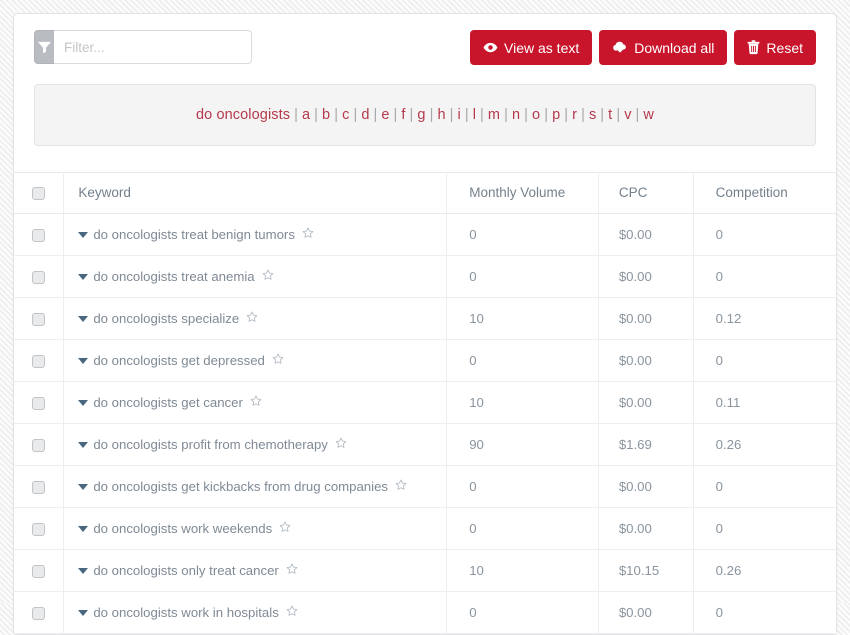 This screenshot has width=850, height=635. I want to click on alphabet-link-w: w, so click(648, 115).